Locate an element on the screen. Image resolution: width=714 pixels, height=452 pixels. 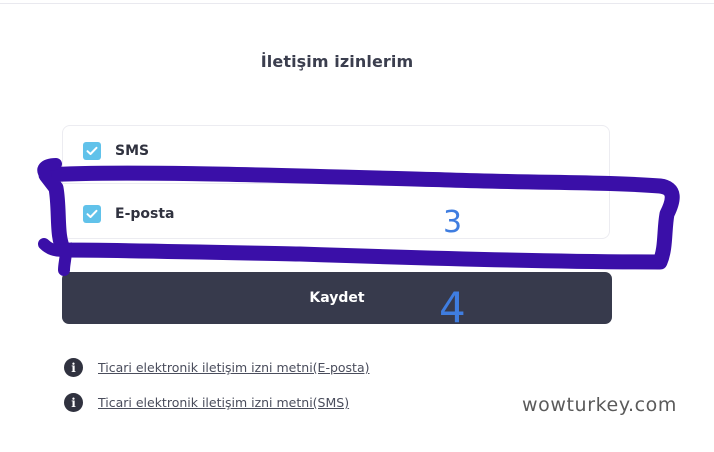
permission-row-sms: SMS is located at coordinates (116, 151).